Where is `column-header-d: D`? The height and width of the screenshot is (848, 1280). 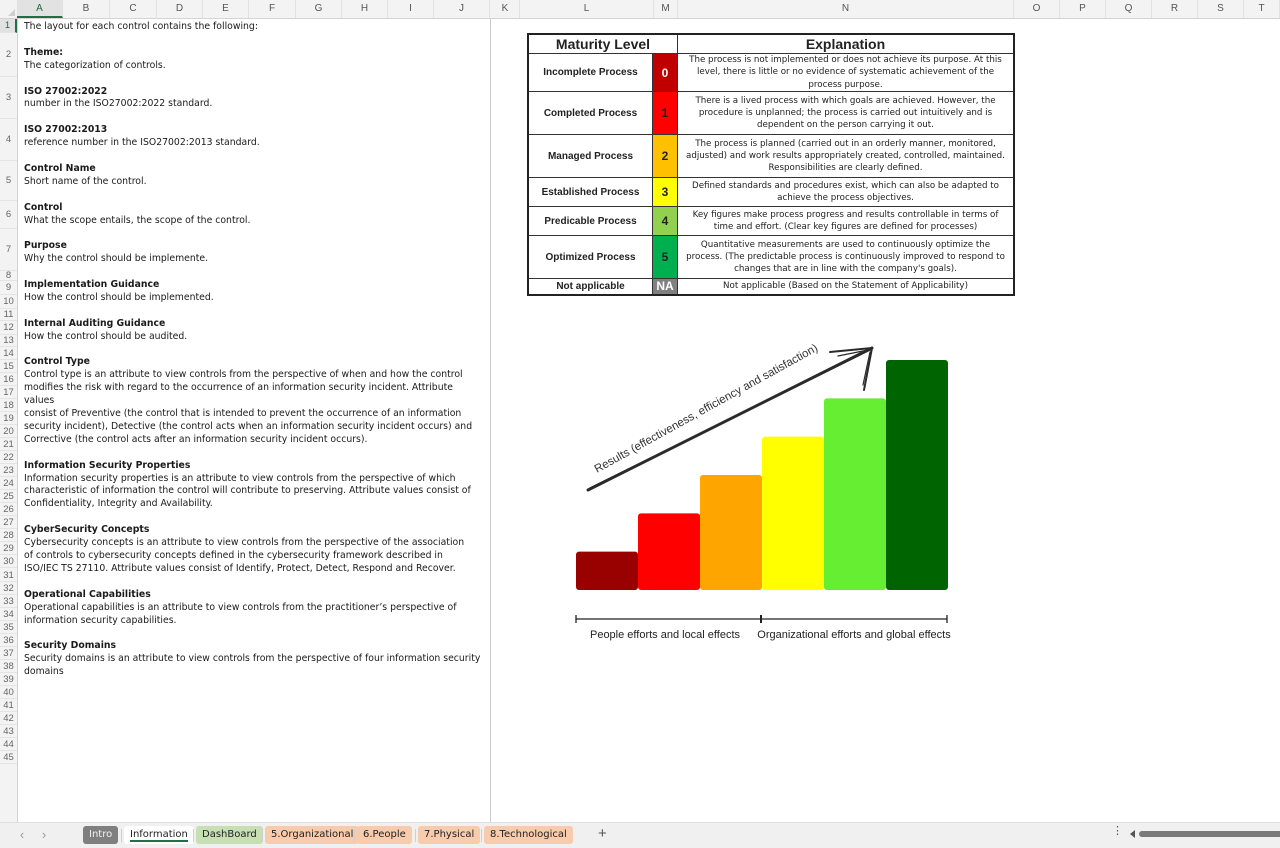
column-header-d: D is located at coordinates (180, 9).